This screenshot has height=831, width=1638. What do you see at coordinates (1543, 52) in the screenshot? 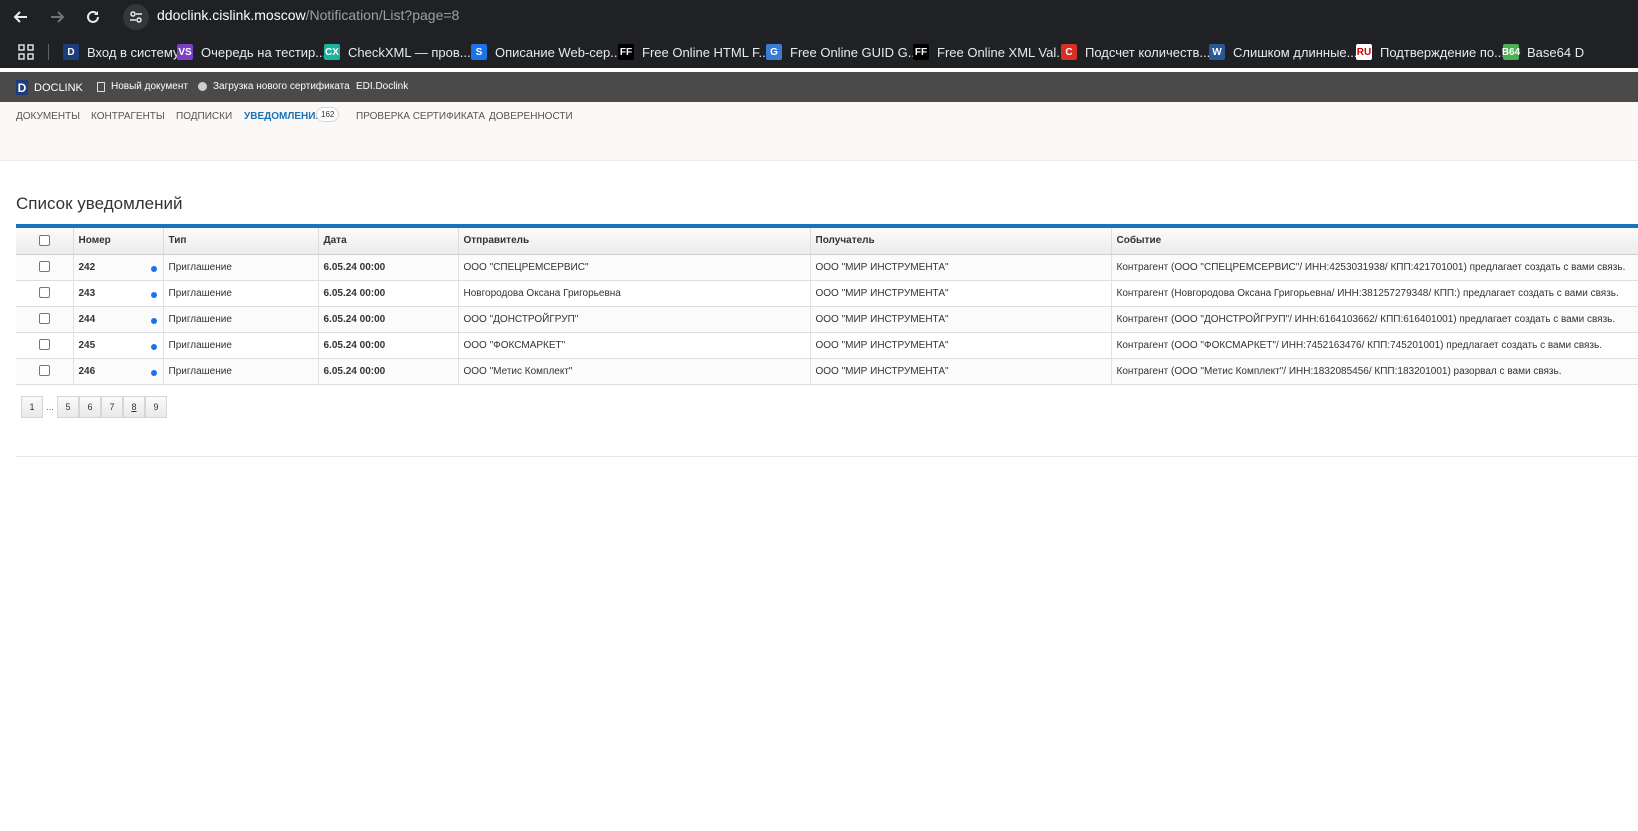
I see `bookmark-item: B64 Base64 D` at bounding box center [1543, 52].